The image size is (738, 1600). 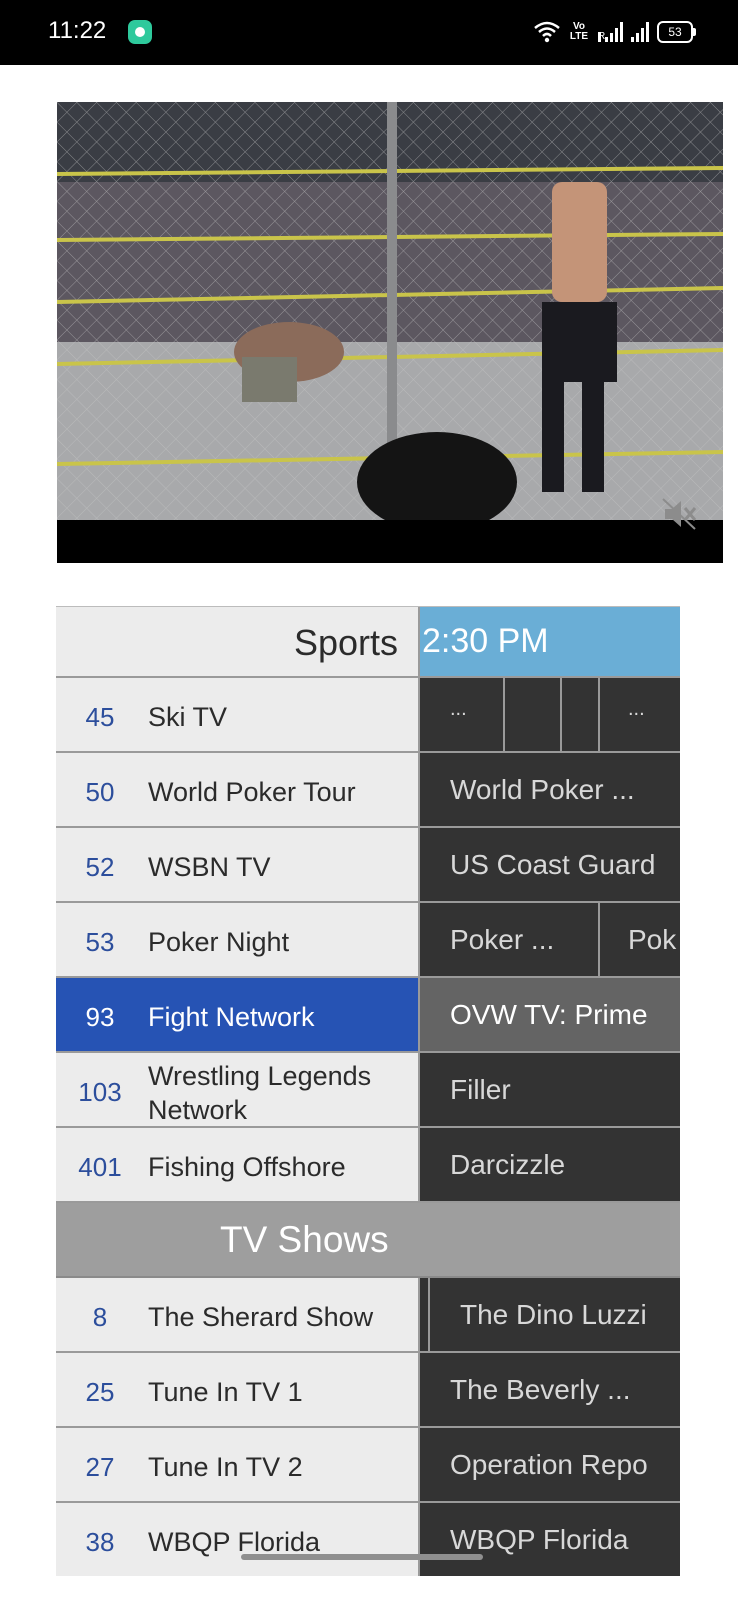 What do you see at coordinates (676, 32) in the screenshot?
I see `battery-icon: 53` at bounding box center [676, 32].